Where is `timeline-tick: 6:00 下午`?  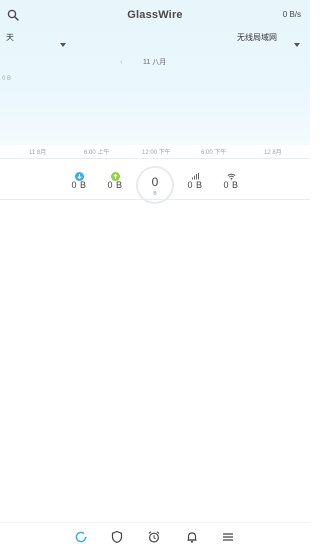
timeline-tick: 6:00 下午 is located at coordinates (214, 153).